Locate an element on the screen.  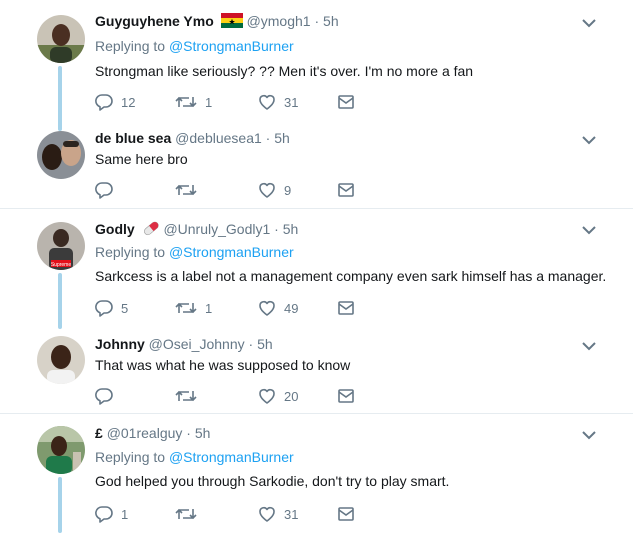
avatar: Supreme is located at coordinates (61, 246).